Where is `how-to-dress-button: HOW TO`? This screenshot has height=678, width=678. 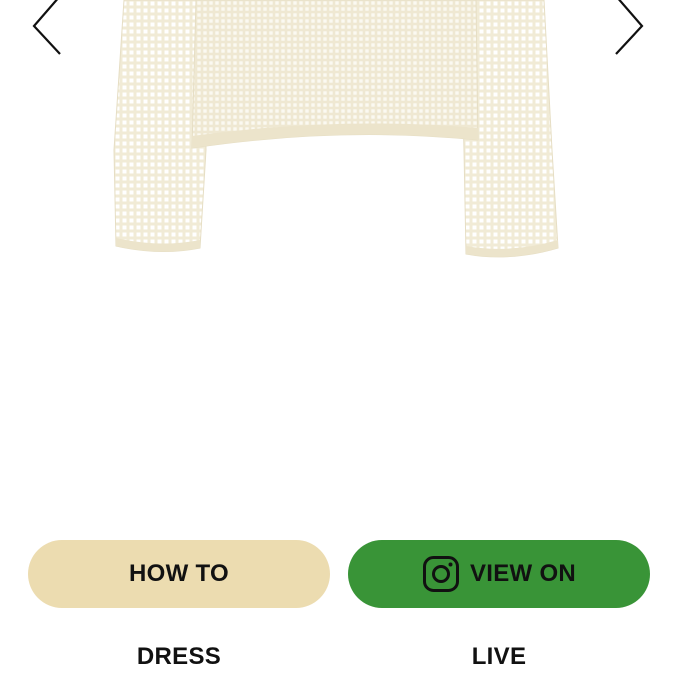 how-to-dress-button: HOW TO is located at coordinates (179, 574).